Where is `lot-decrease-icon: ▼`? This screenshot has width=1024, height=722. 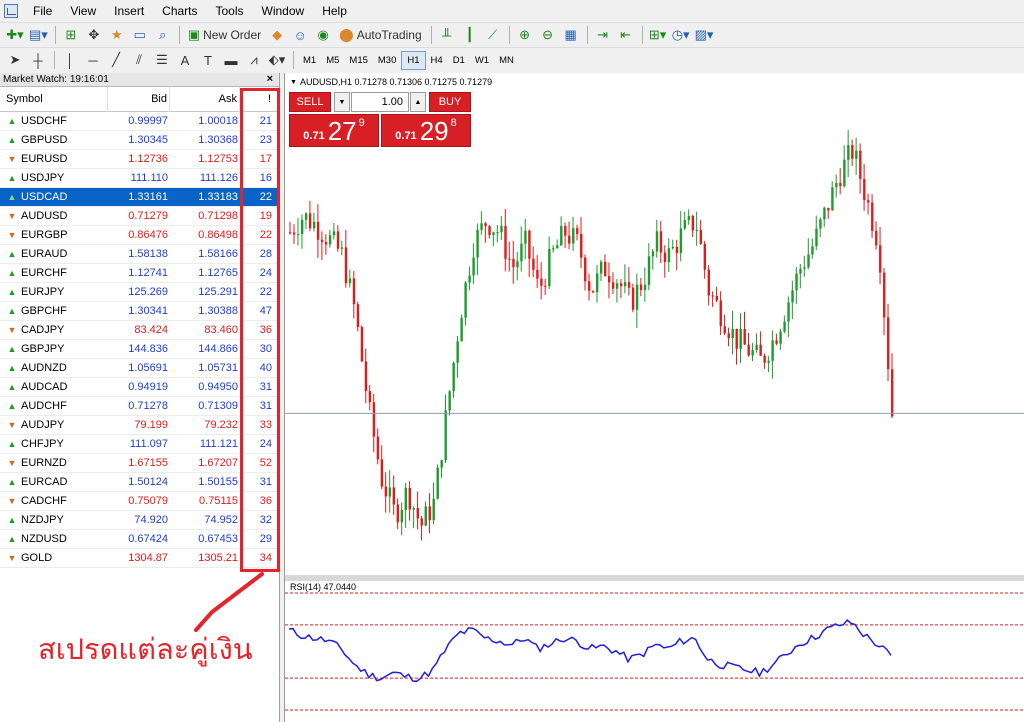 lot-decrease-icon: ▼ is located at coordinates (342, 102).